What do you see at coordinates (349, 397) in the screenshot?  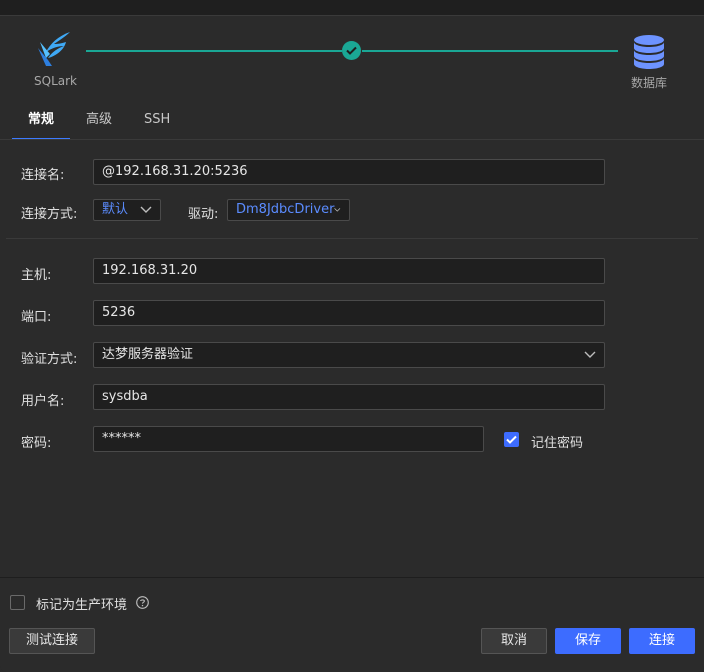 I see `username-input: sysdba` at bounding box center [349, 397].